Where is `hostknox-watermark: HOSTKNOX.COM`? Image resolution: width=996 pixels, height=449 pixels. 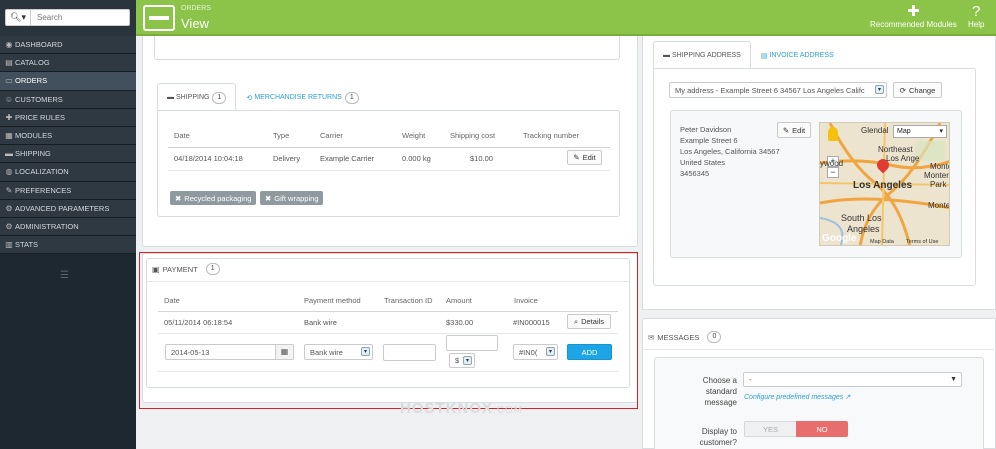
hostknox-watermark: HOSTKNOX.COM is located at coordinates (462, 408).